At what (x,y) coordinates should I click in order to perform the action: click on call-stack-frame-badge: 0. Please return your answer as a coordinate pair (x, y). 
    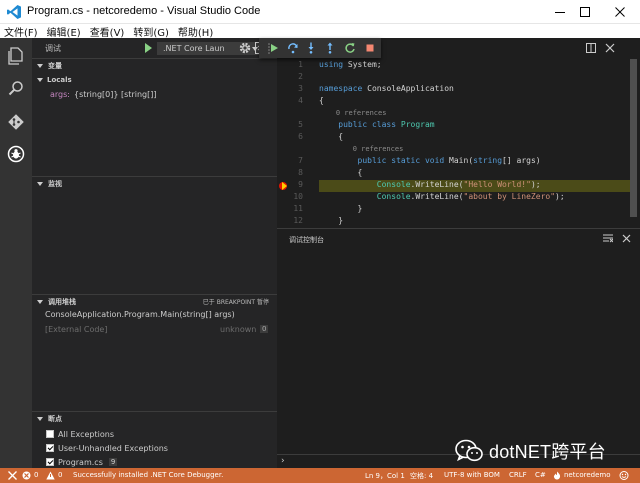
    Looking at the image, I should click on (264, 329).